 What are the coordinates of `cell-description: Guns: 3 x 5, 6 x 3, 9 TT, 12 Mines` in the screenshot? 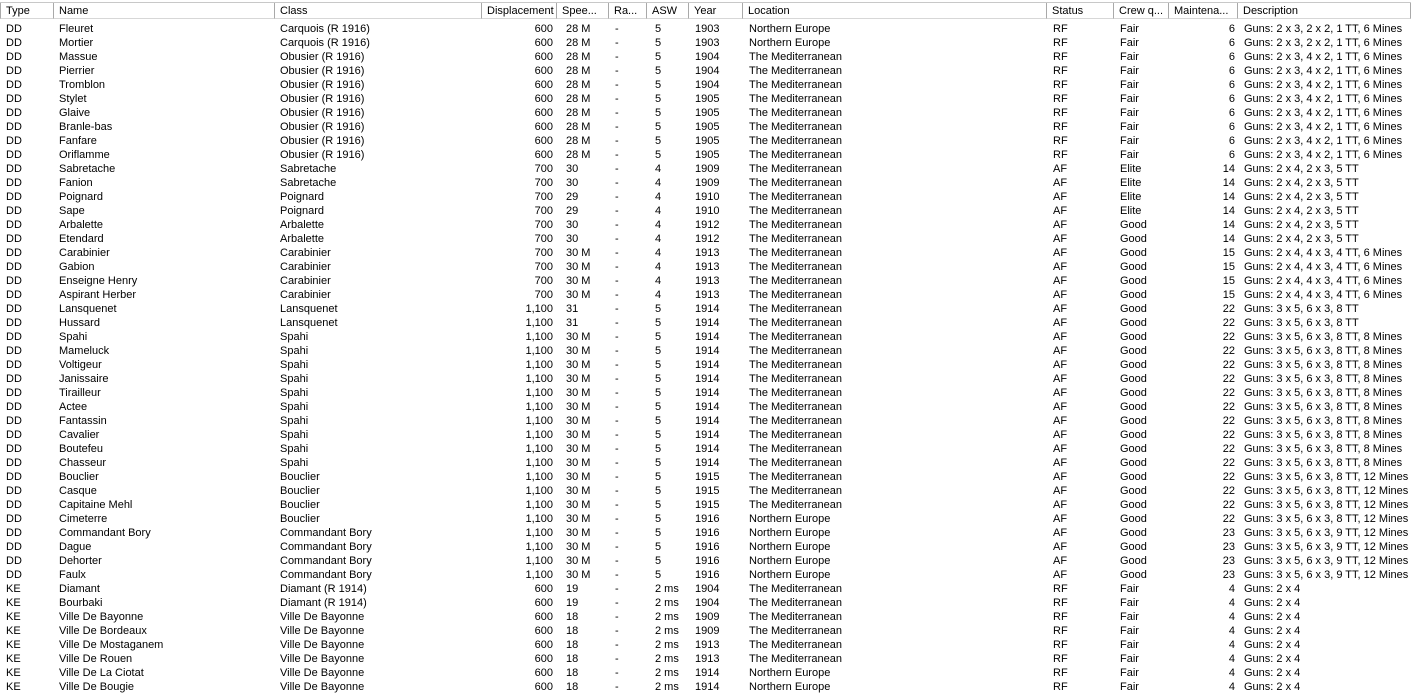 It's located at (1326, 561).